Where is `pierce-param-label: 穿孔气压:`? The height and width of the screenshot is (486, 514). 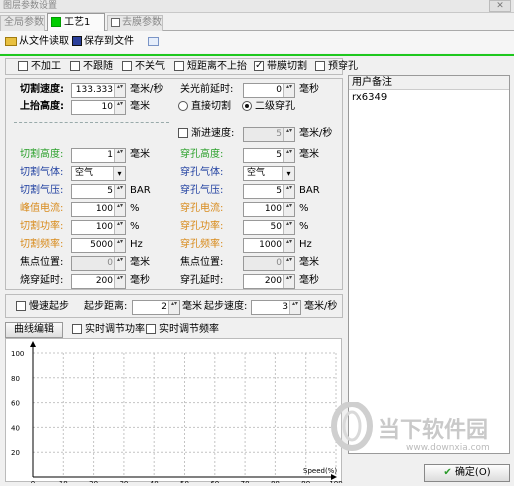
pierce-param-label: 穿孔气压: is located at coordinates (202, 190).